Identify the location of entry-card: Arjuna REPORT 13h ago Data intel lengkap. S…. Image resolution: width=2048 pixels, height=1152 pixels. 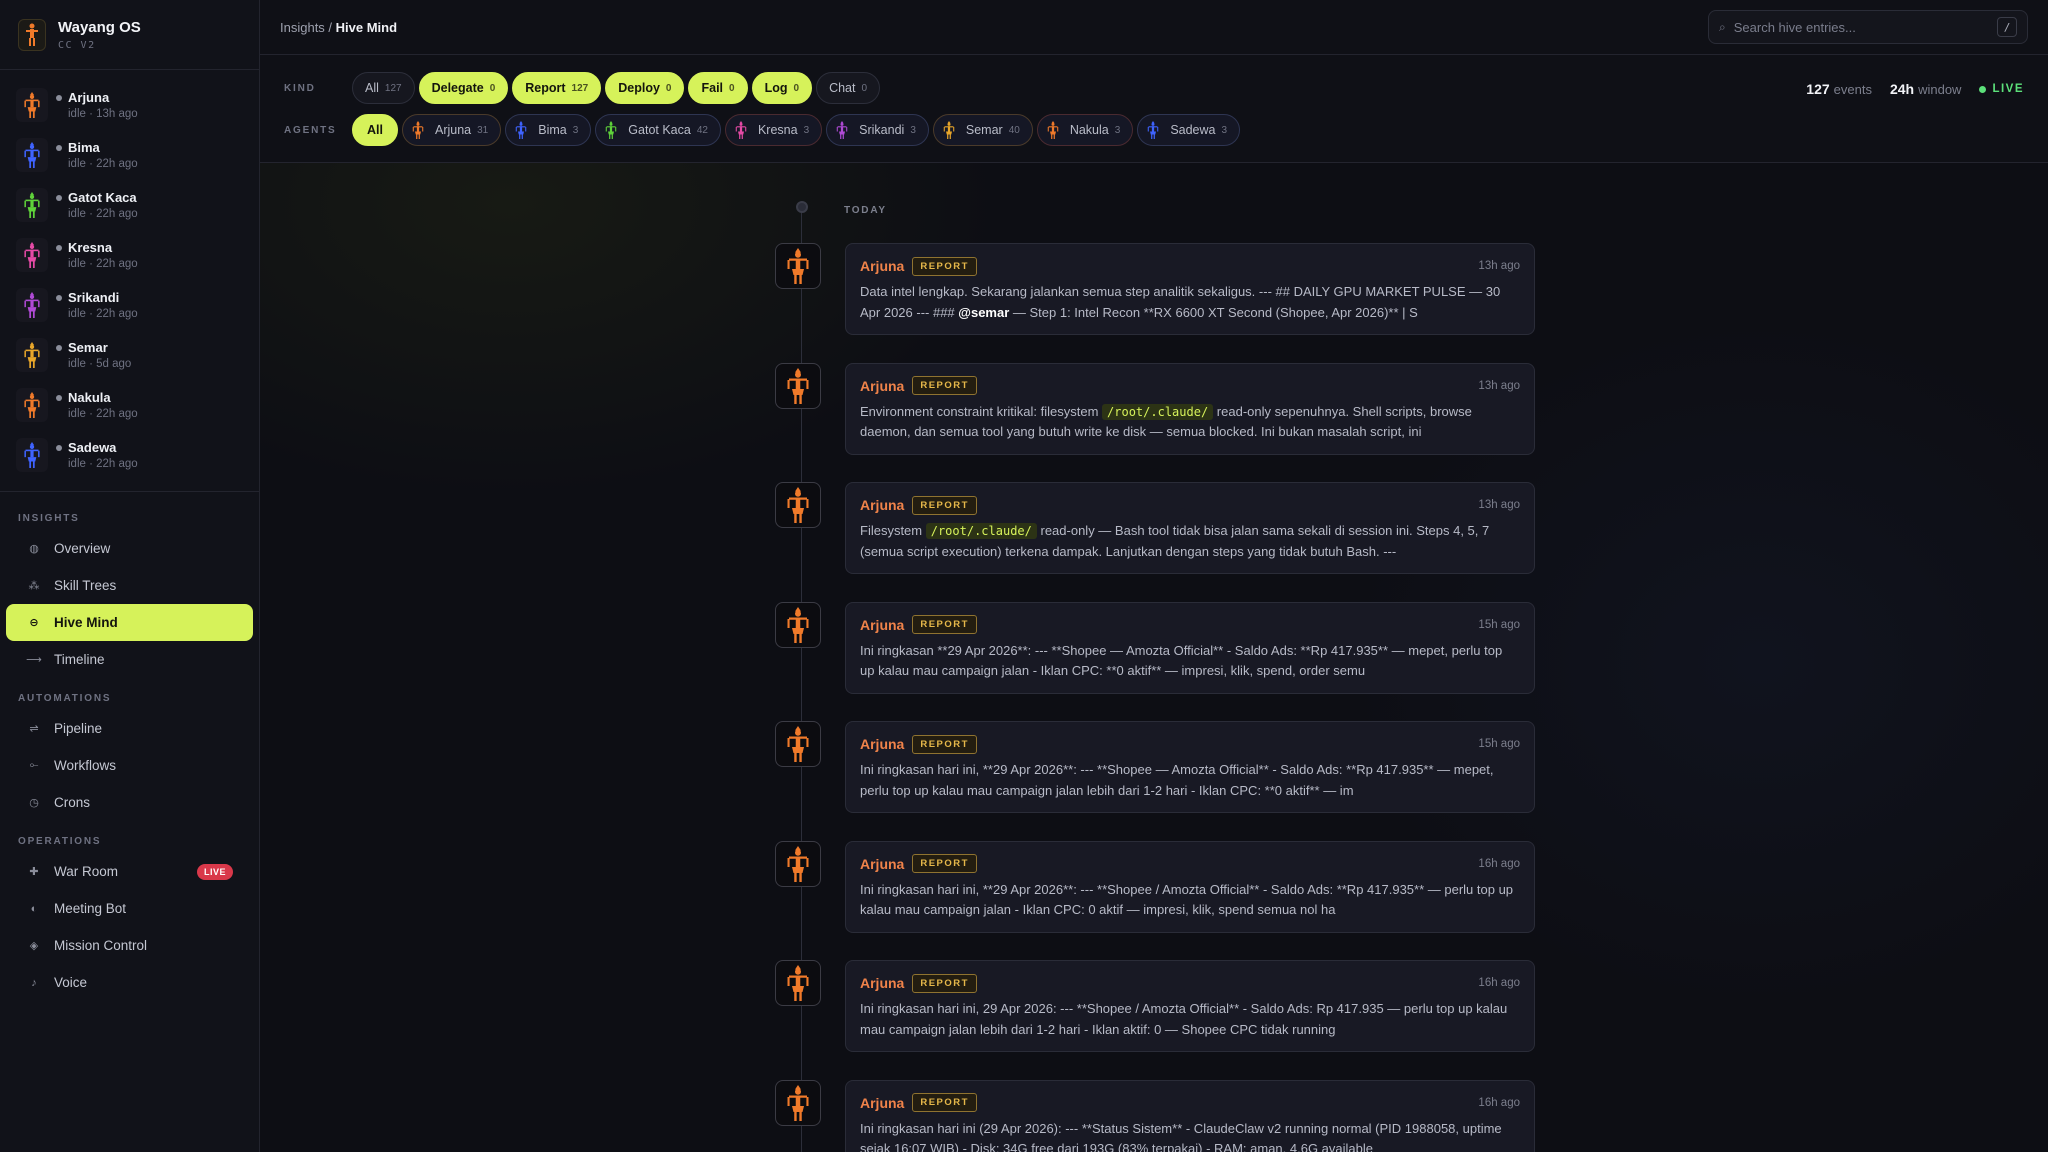
(1190, 289).